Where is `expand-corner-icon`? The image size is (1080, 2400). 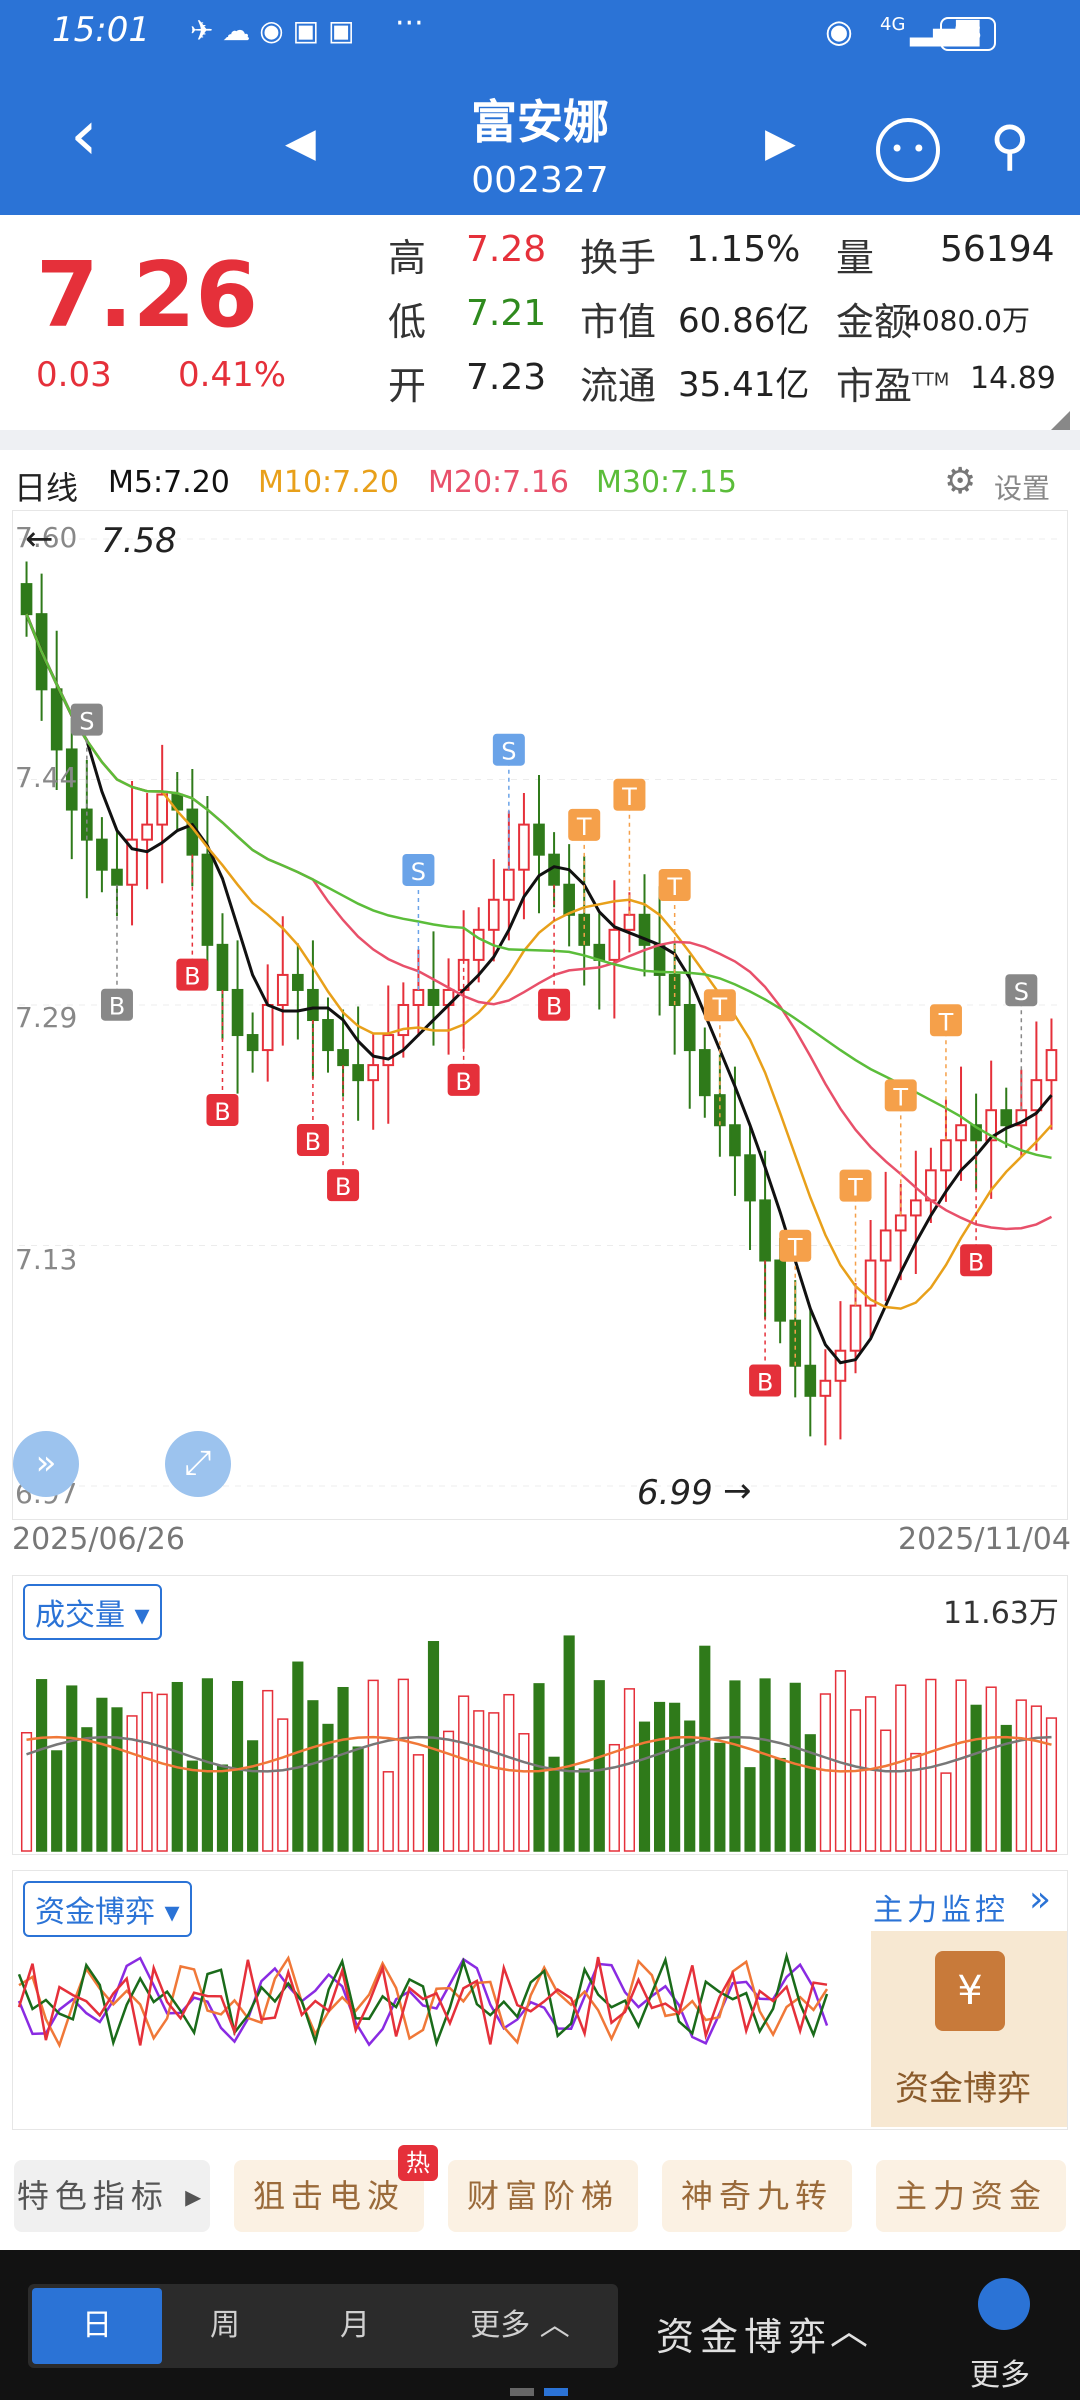 expand-corner-icon is located at coordinates (1060, 421).